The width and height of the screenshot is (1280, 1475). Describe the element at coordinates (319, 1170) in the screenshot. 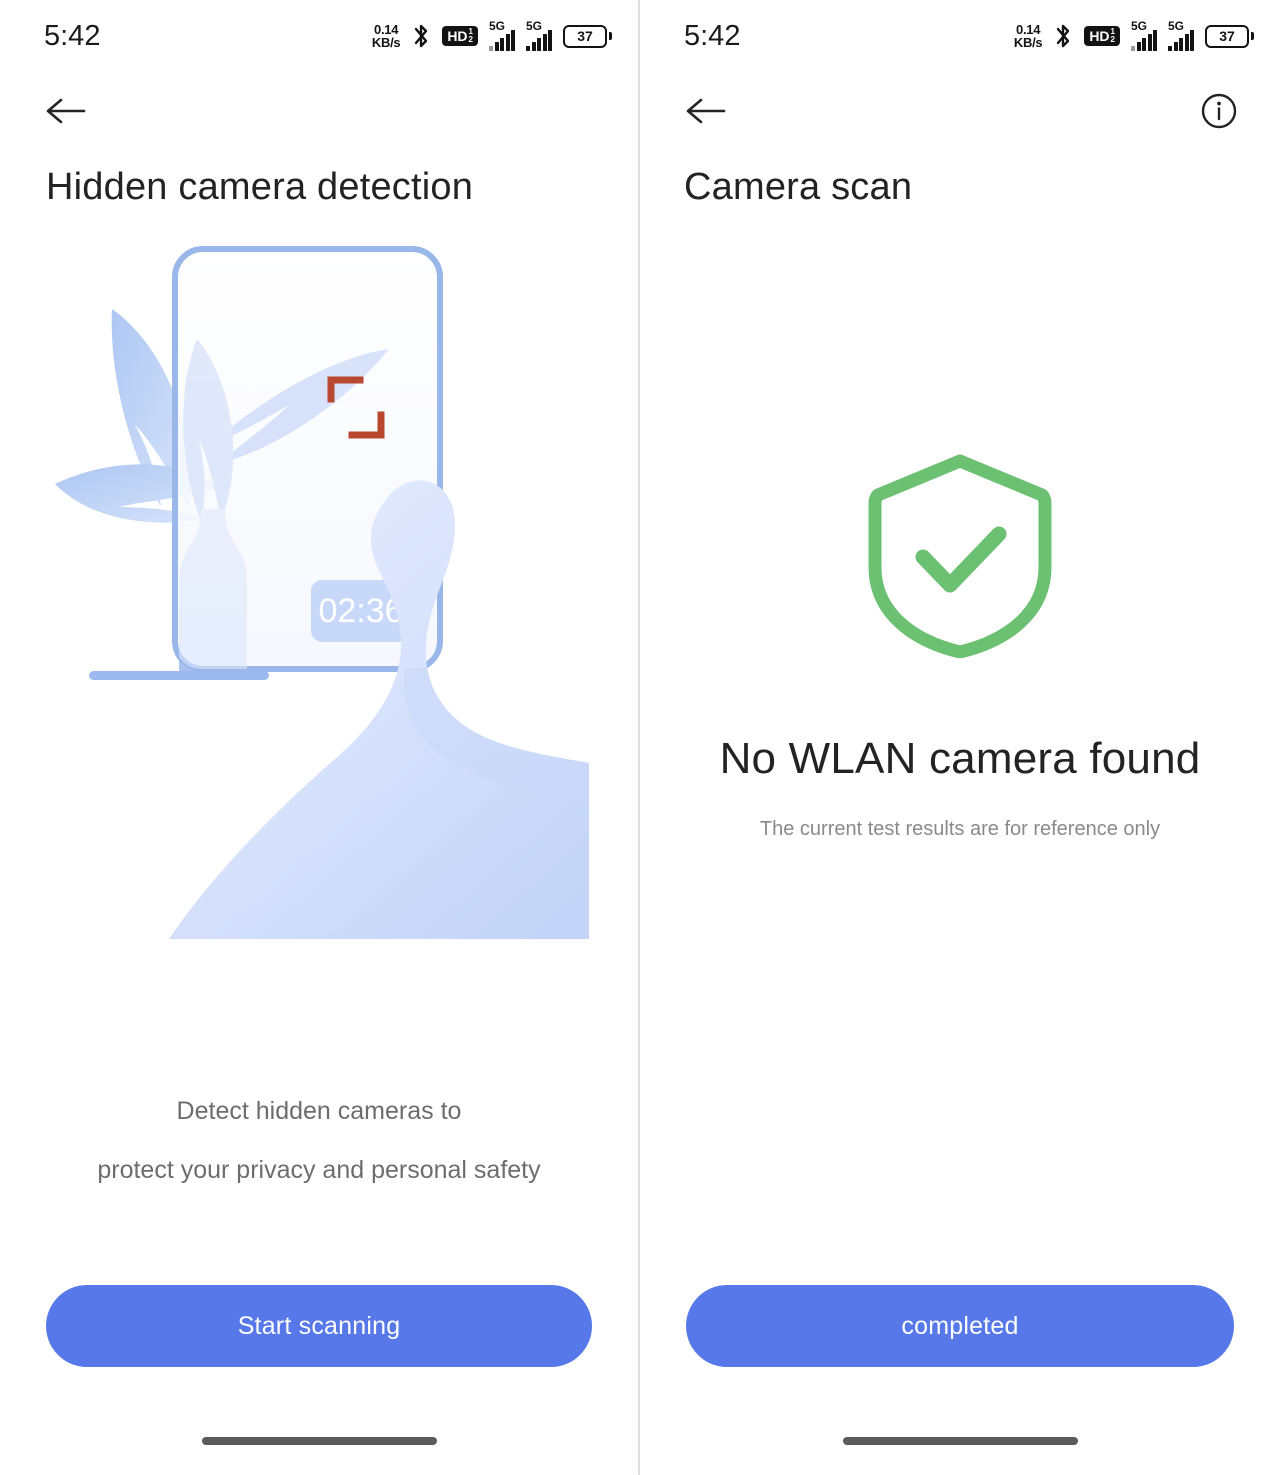

I see `caption-line-2: protect your privacy and personal safety` at that location.